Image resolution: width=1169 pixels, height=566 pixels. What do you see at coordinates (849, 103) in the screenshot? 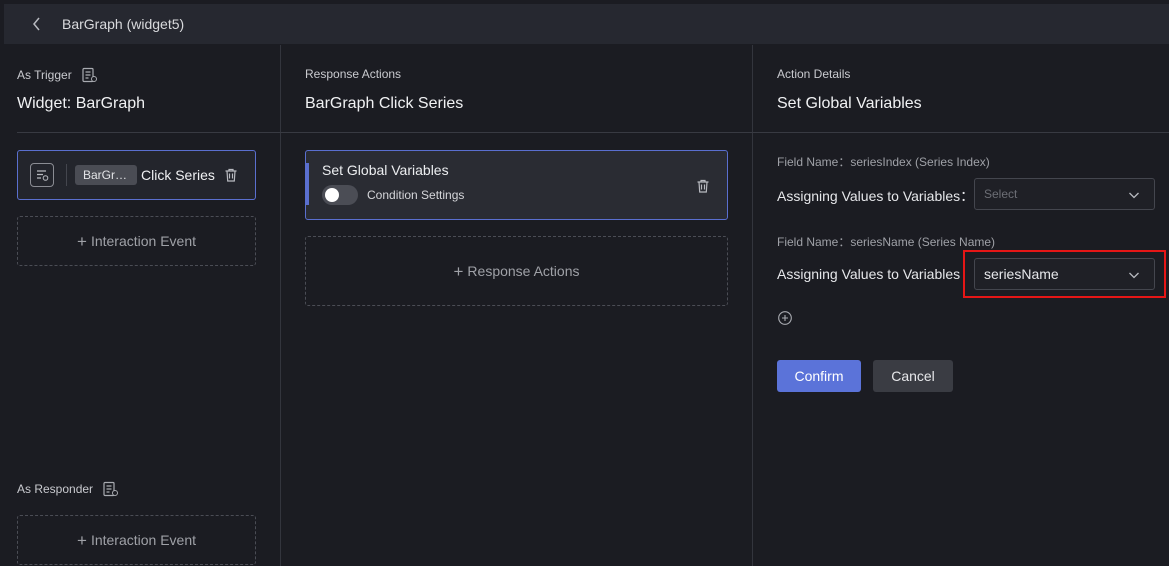
I see `action-details-title: Set Global Variables` at bounding box center [849, 103].